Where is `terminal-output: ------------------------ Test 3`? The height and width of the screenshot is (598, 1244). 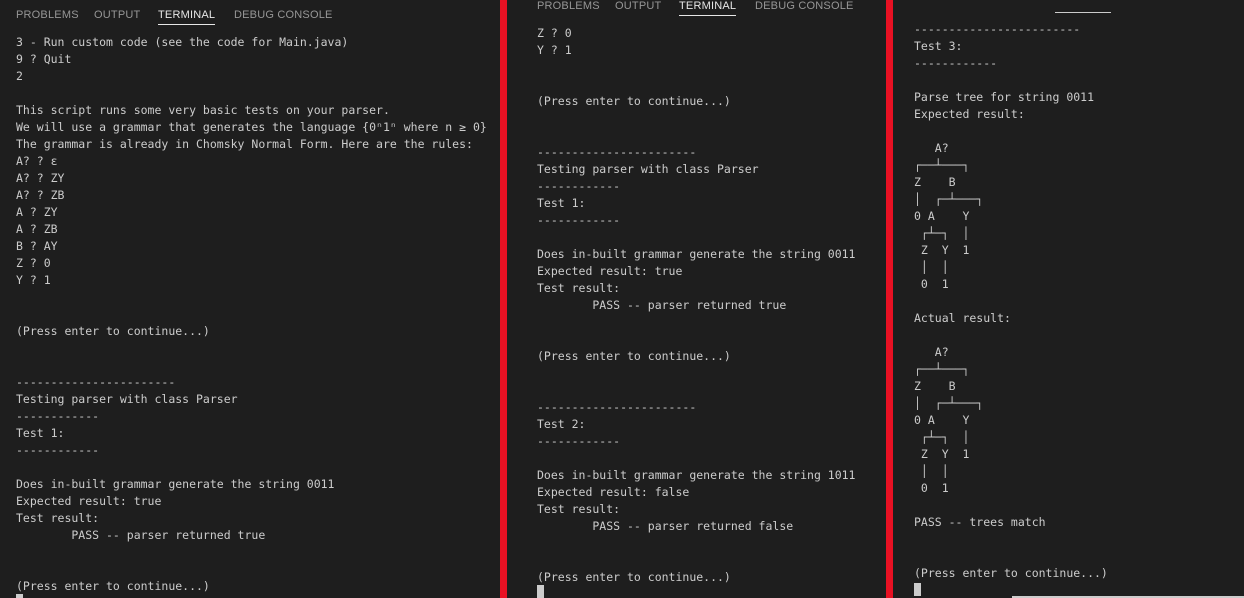 terminal-output: ------------------------ Test 3 is located at coordinates (1011, 301).